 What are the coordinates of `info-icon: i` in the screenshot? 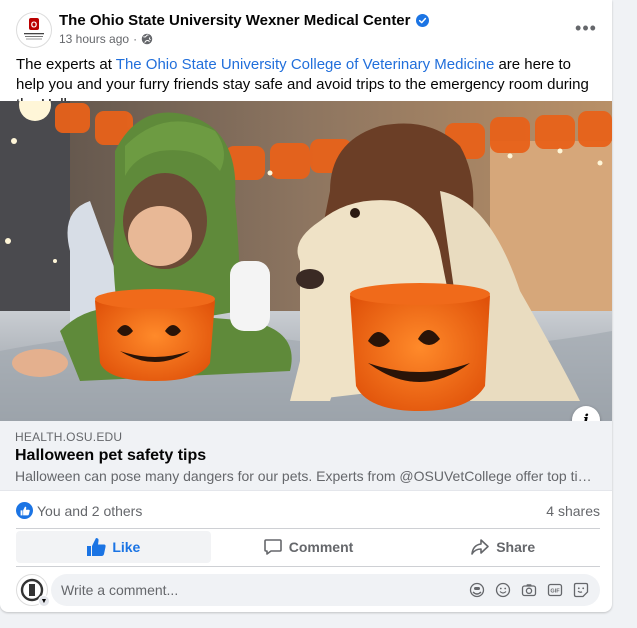 It's located at (586, 416).